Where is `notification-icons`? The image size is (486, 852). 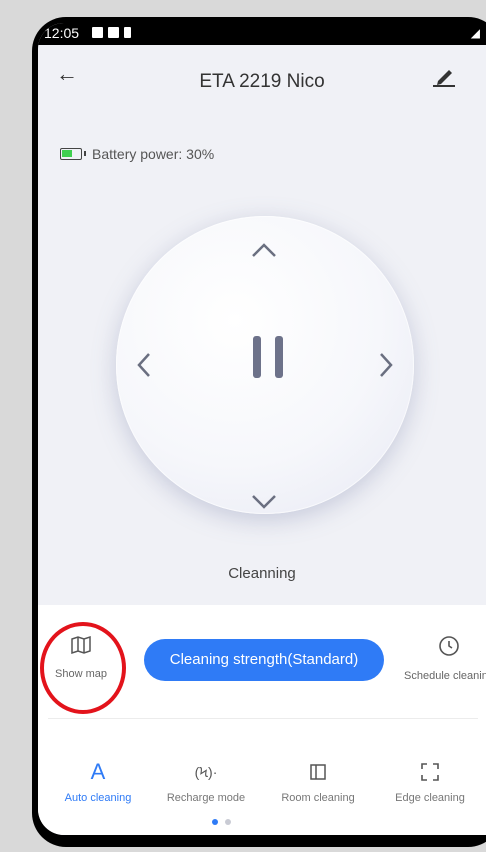
notification-icons is located at coordinates (111, 32).